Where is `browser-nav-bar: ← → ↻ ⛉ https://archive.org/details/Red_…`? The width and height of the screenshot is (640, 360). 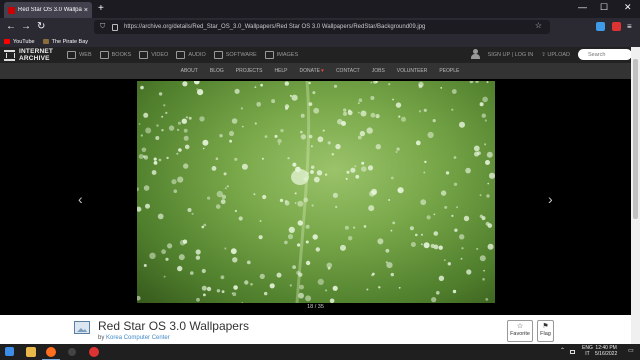
browser-nav-bar: ← → ↻ ⛉ https://archive.org/details/Red_… is located at coordinates (320, 27).